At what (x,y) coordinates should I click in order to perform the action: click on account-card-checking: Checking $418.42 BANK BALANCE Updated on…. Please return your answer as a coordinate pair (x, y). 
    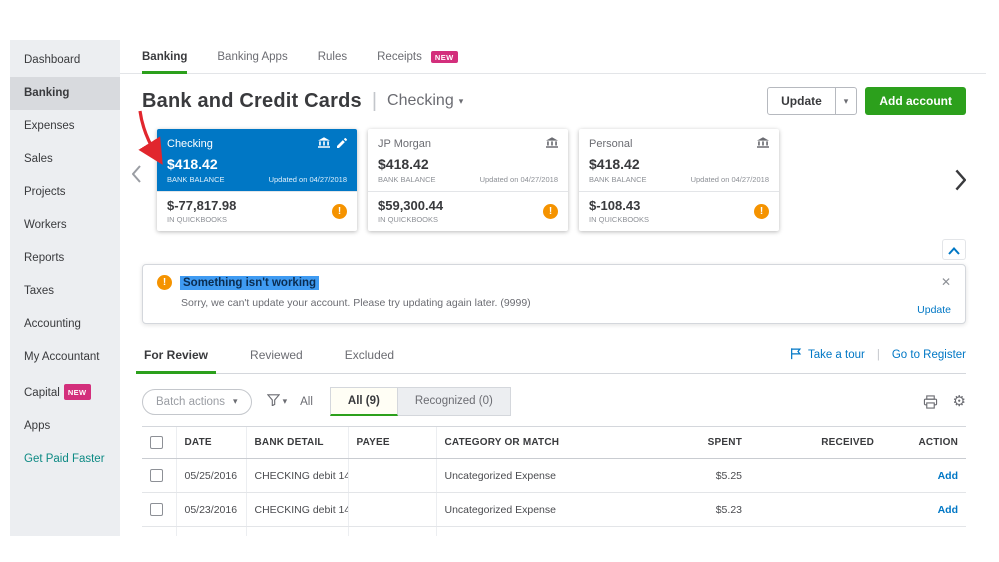
    Looking at the image, I should click on (257, 180).